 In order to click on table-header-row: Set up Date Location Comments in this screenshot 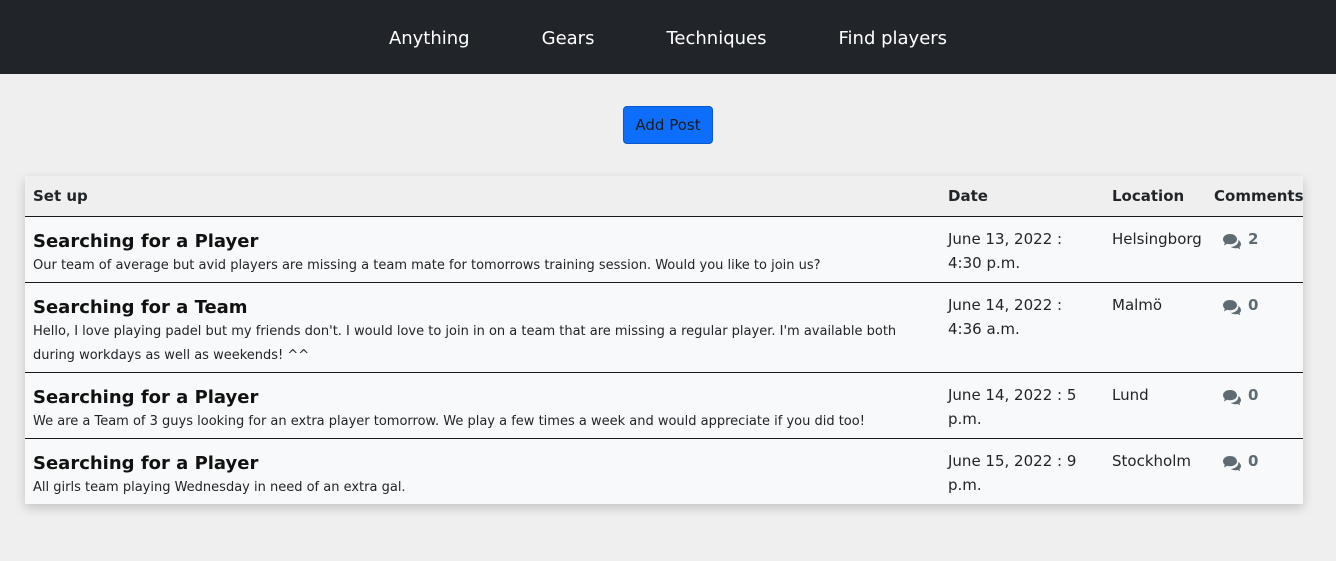, I will do `click(664, 196)`.